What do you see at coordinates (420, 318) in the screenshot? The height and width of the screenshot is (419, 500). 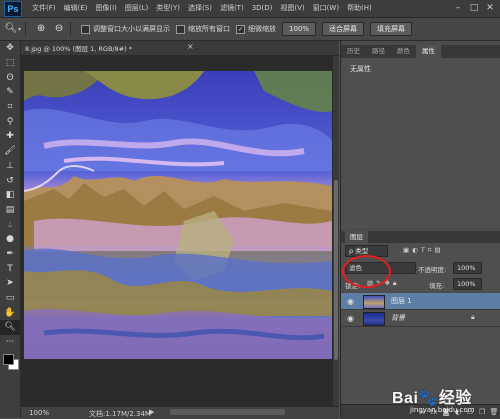 I see `layer-row-background: ◉ 背景 🔒︎` at bounding box center [420, 318].